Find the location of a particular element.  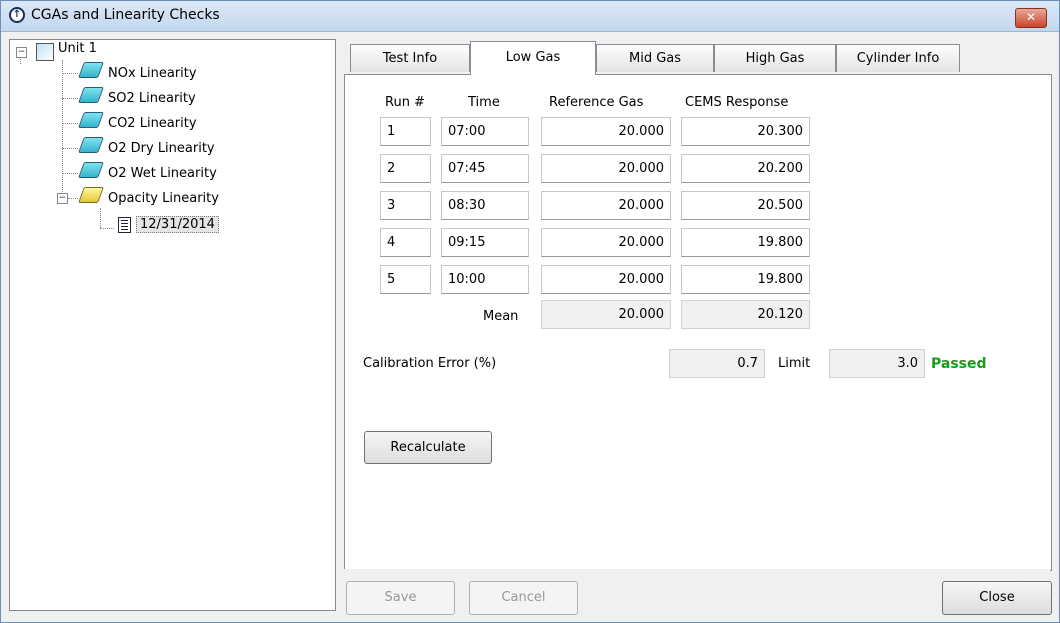

run-number-field: 2 is located at coordinates (405, 168).